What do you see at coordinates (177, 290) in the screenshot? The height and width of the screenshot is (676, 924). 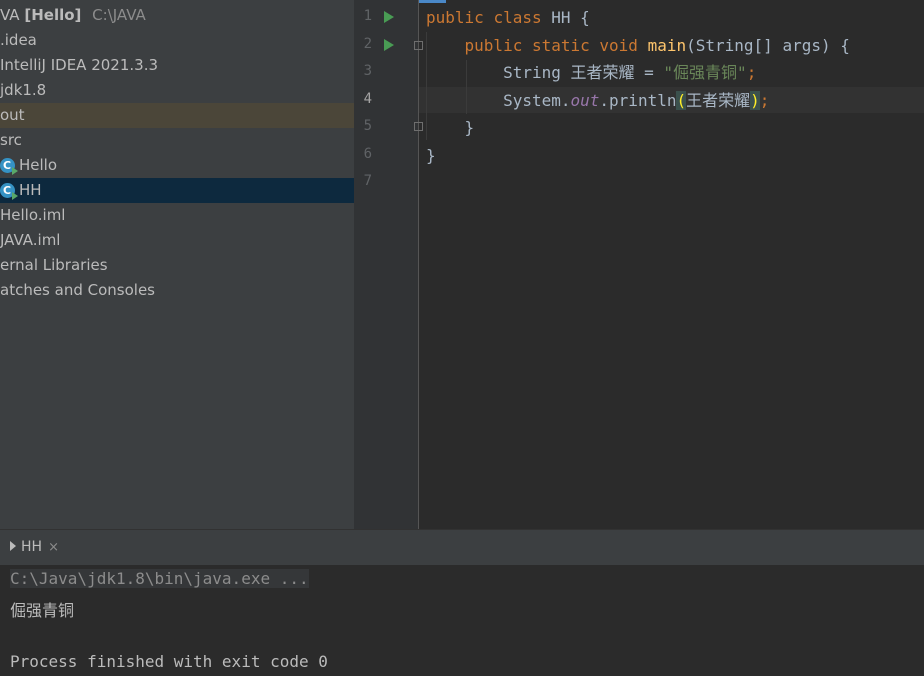 I see `tree-item-scratches: atches and Consoles` at bounding box center [177, 290].